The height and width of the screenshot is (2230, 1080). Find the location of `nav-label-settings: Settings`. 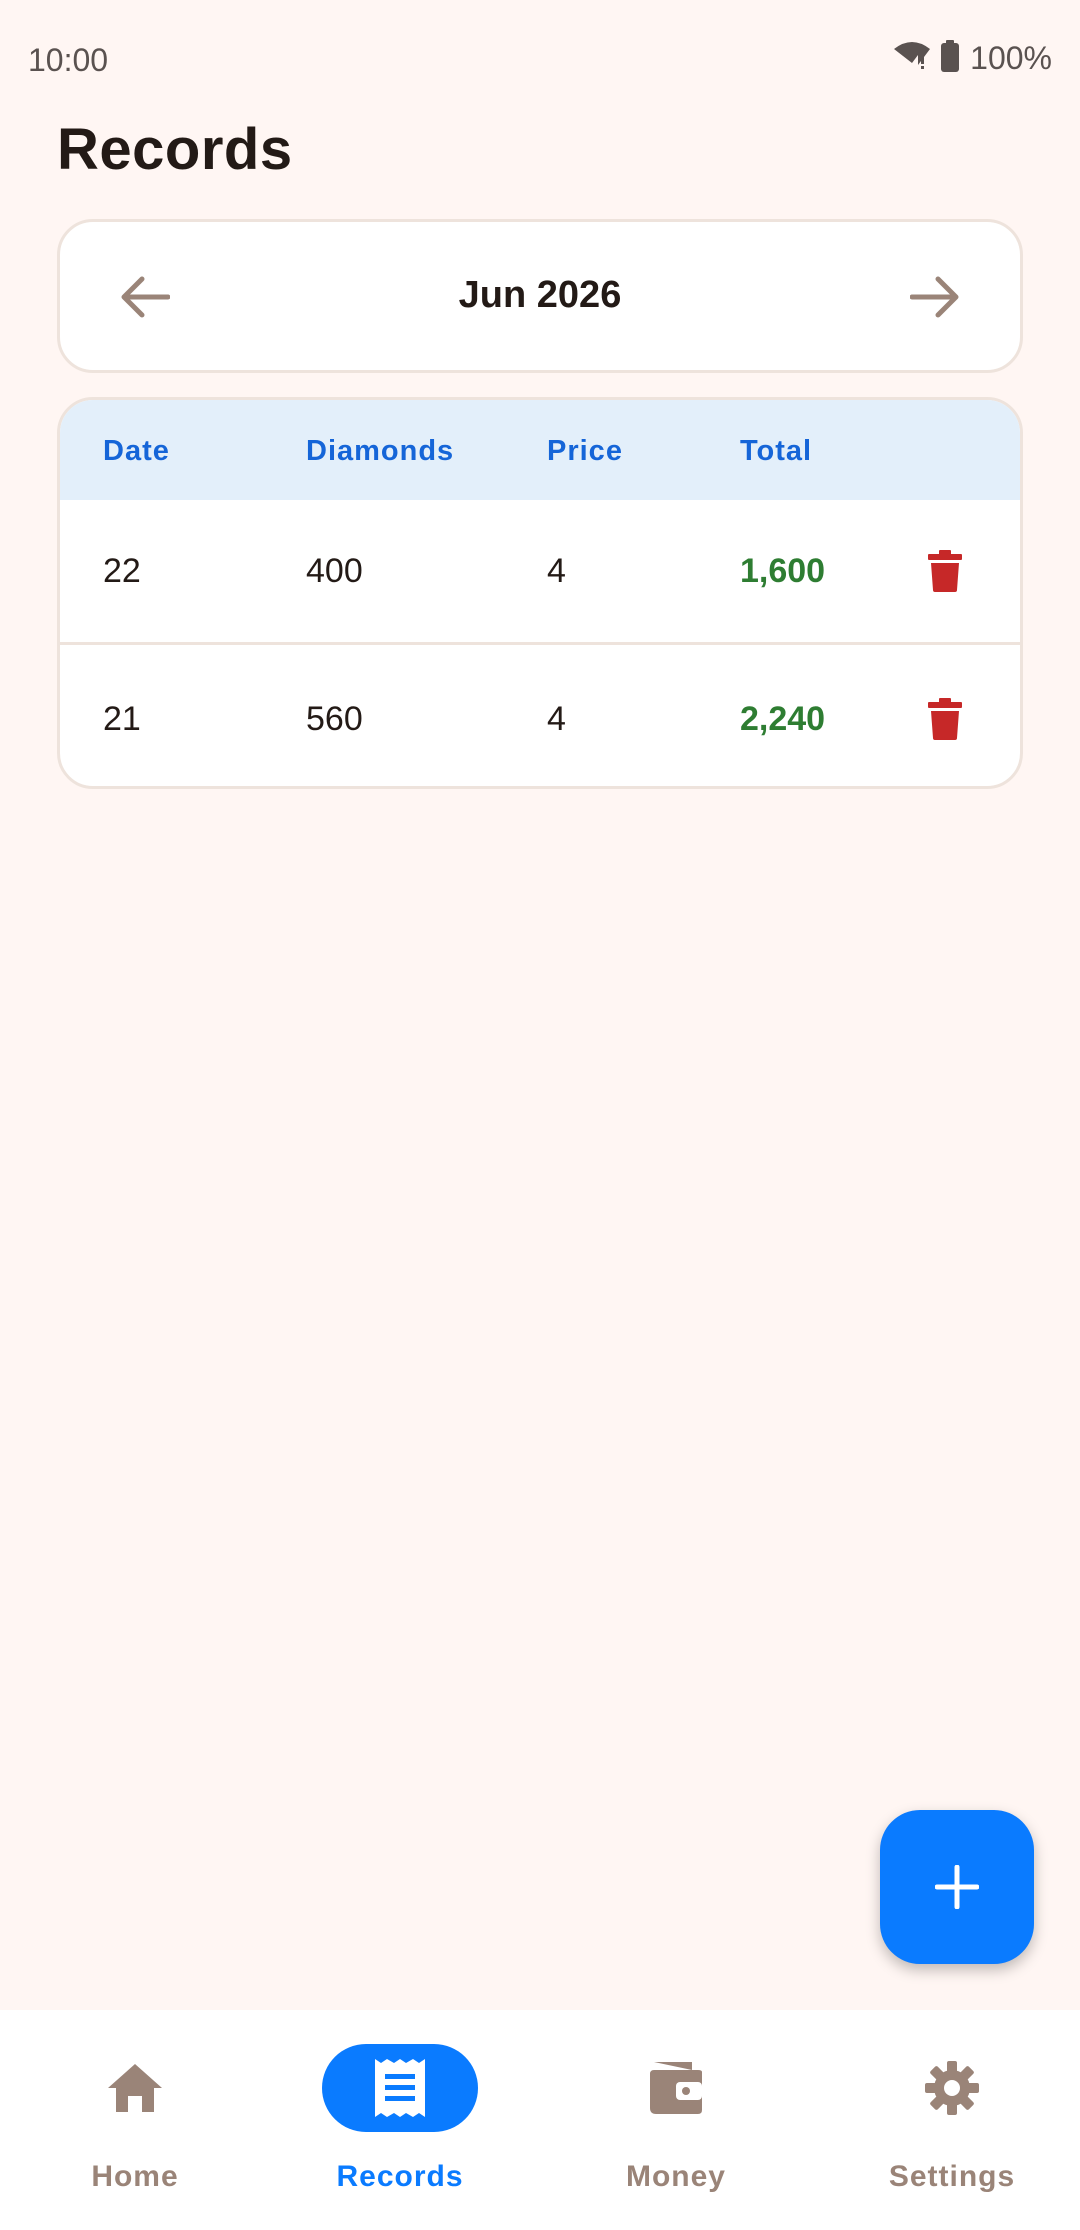

nav-label-settings: Settings is located at coordinates (952, 2176).